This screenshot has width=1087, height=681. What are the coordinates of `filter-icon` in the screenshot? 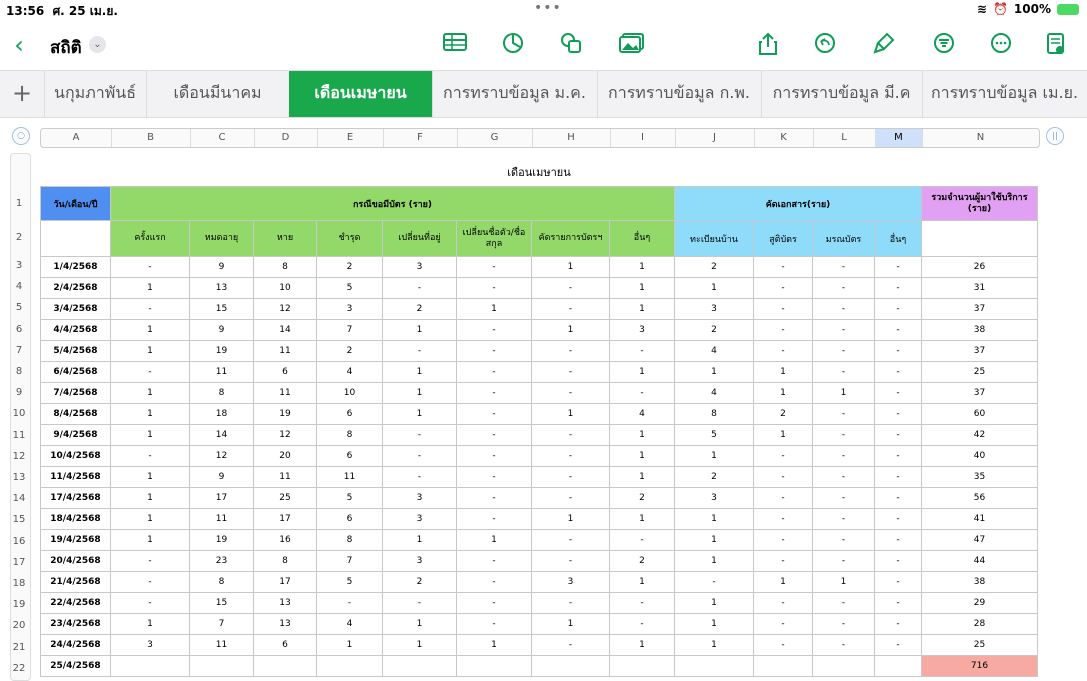 It's located at (944, 45).